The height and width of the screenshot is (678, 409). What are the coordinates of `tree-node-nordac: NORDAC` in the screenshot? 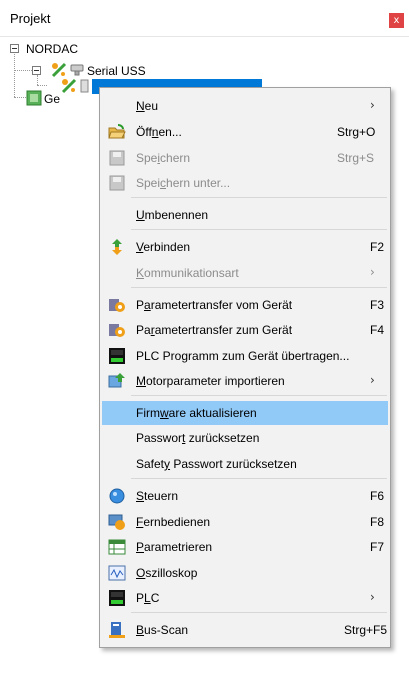 It's located at (52, 49).